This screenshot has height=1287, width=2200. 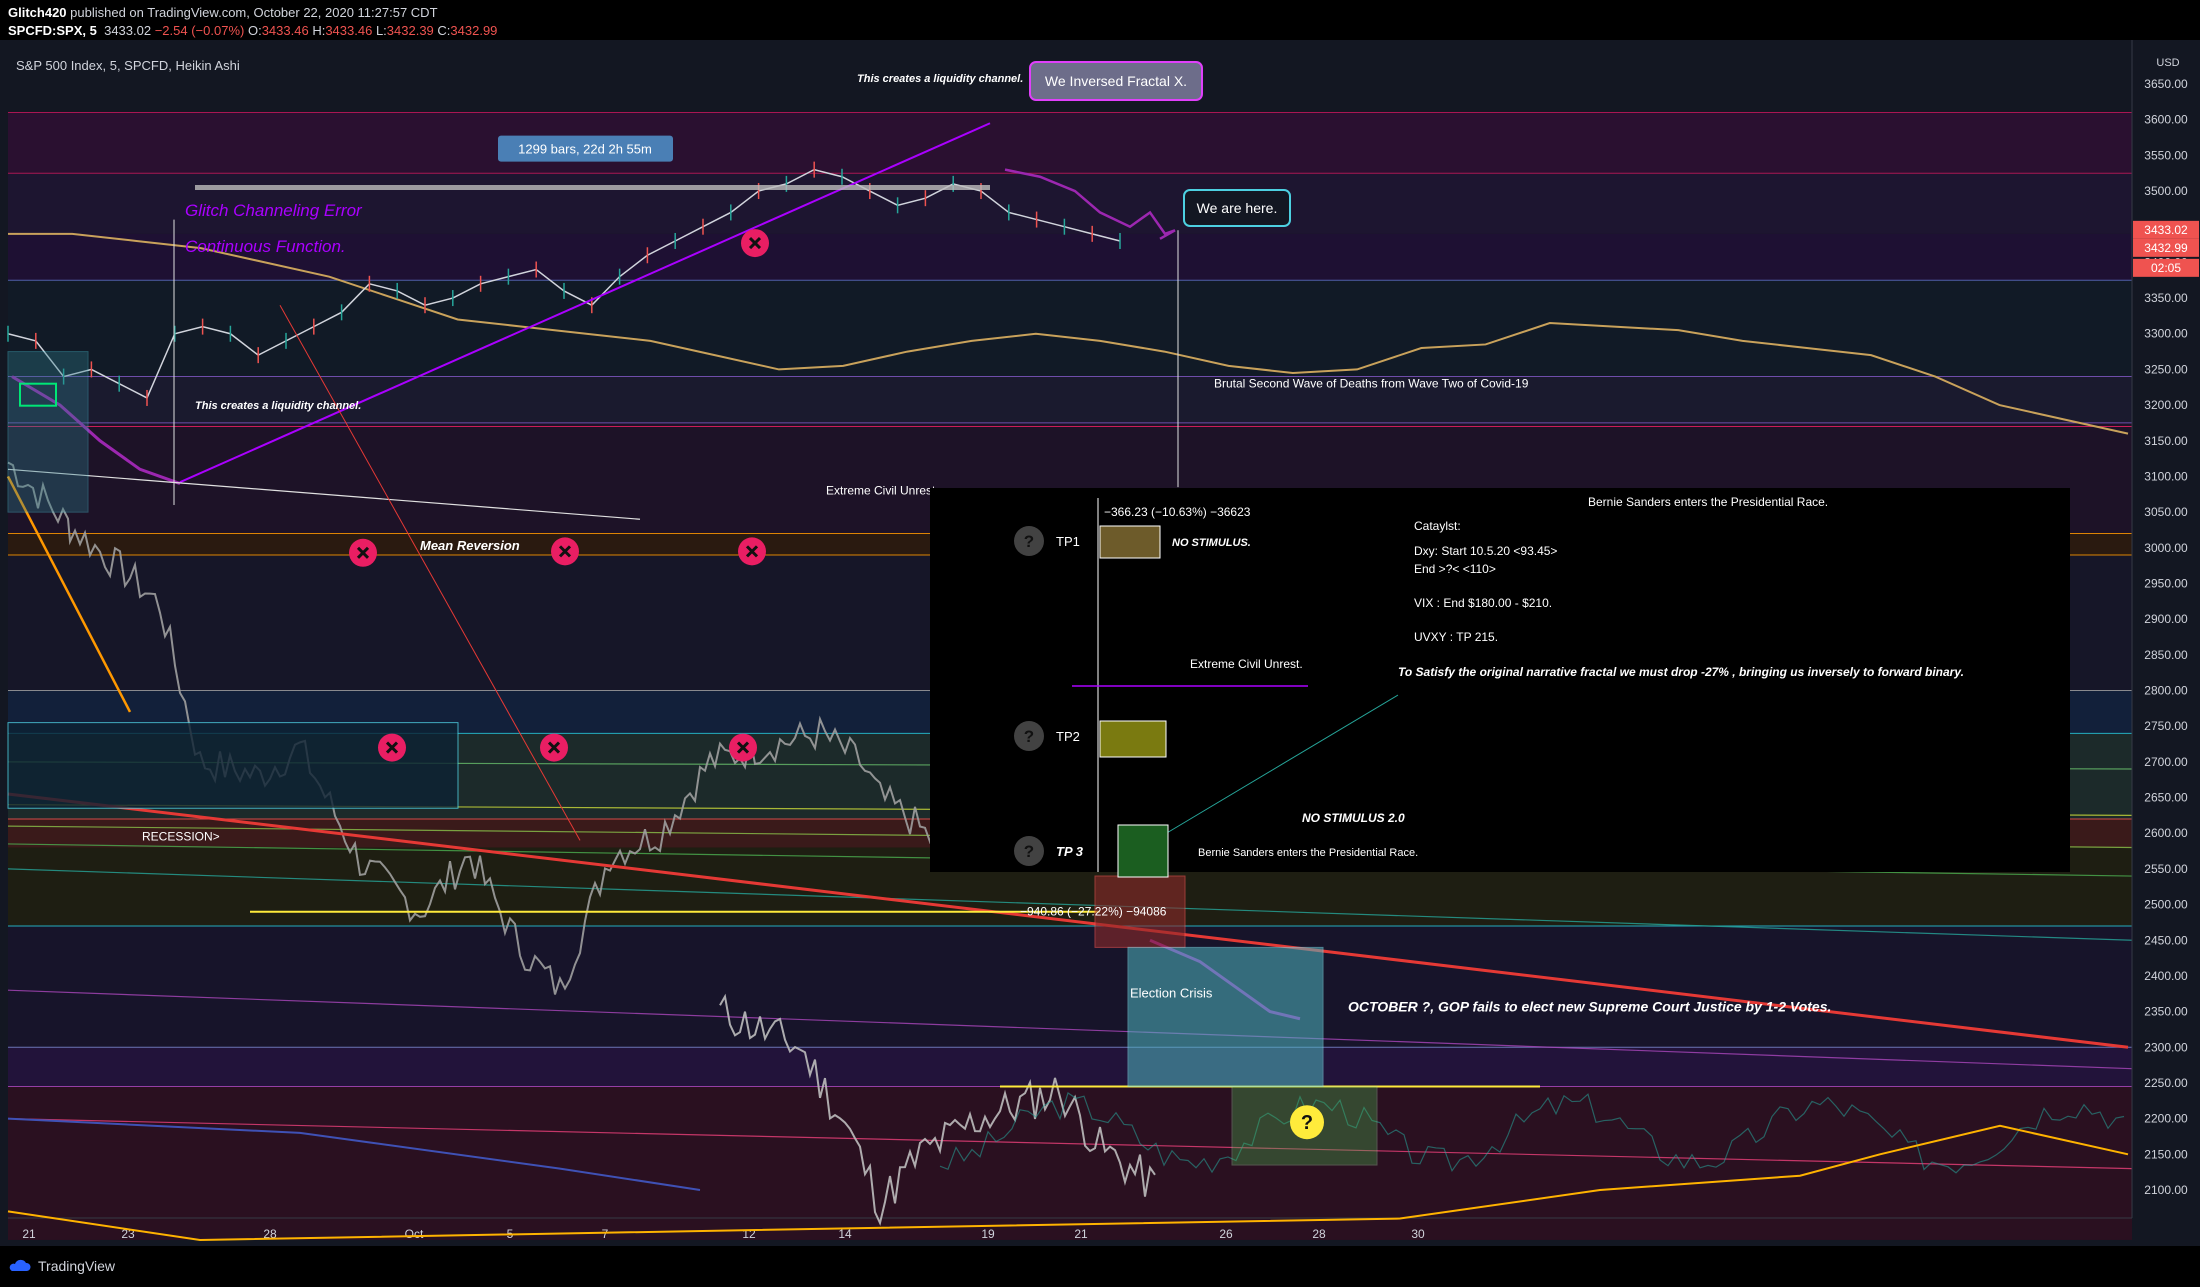 I want to click on y-tick-label: 3000.00, so click(x=2166, y=548).